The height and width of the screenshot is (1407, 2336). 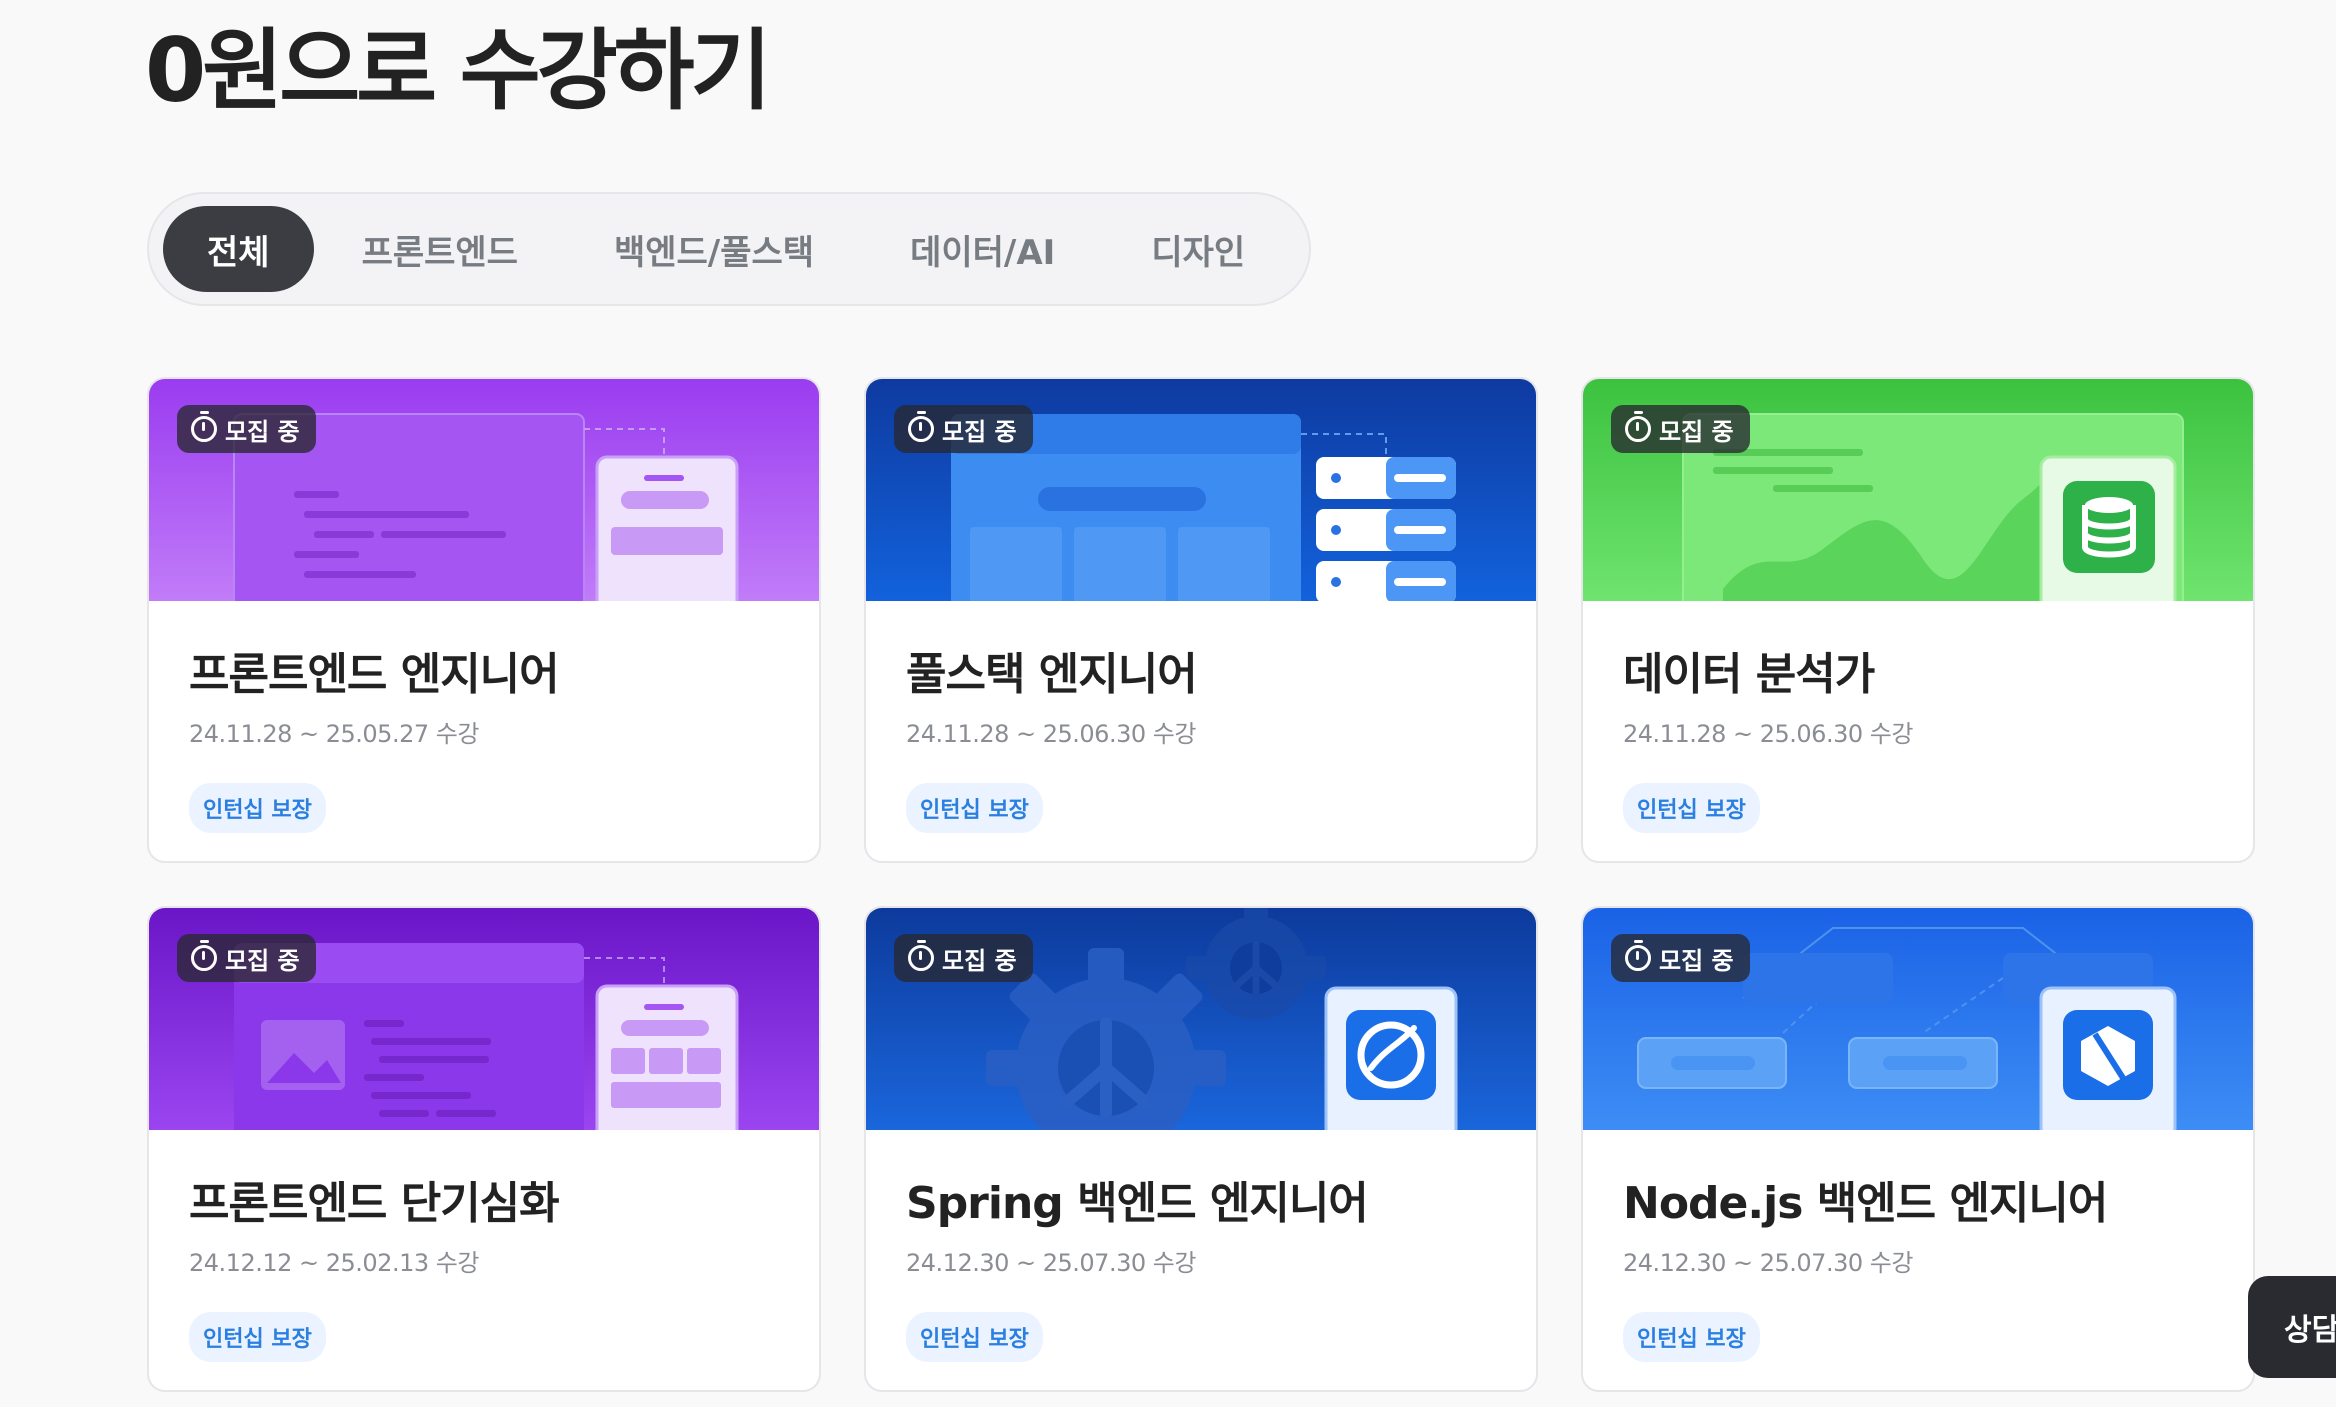 What do you see at coordinates (334, 1262) in the screenshot?
I see `course-period: 24.12.12 ~ 25.02.13 수강` at bounding box center [334, 1262].